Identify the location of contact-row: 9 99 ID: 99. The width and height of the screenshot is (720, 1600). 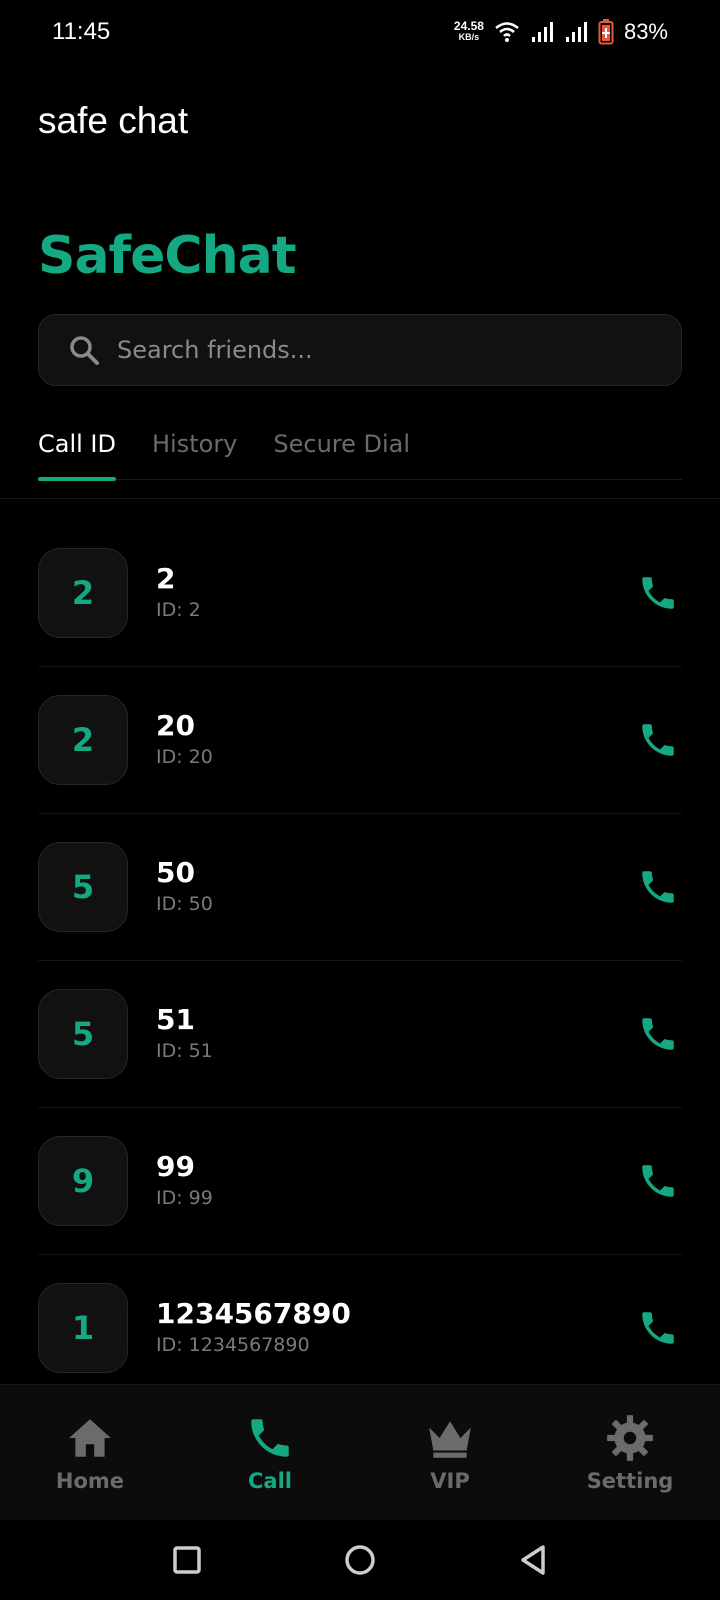
(360, 1181).